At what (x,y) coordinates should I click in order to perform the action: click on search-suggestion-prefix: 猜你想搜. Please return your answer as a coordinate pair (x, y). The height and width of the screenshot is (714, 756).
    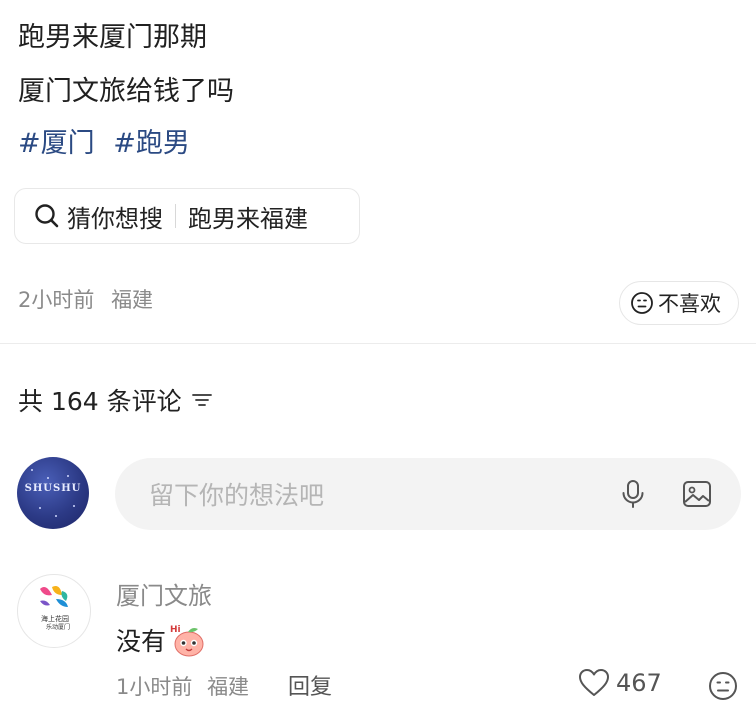
    Looking at the image, I should click on (115, 218).